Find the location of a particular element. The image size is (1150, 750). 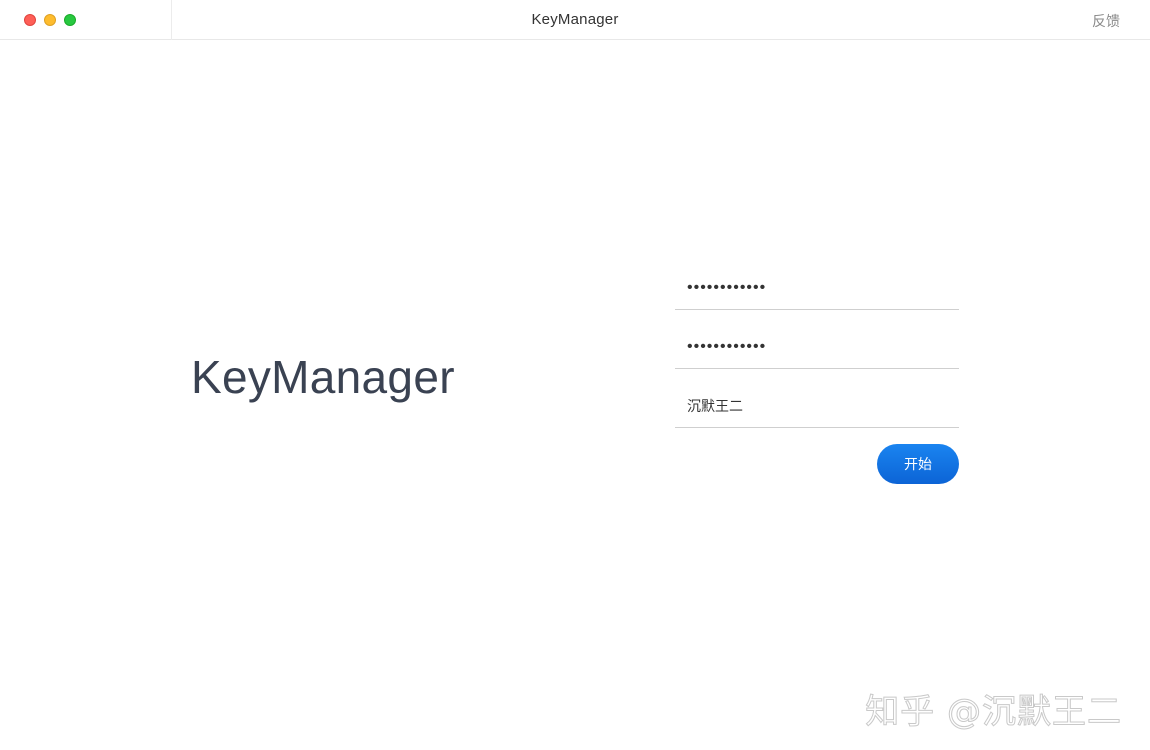

watermark: 知乎 @沉默王二 is located at coordinates (993, 712).